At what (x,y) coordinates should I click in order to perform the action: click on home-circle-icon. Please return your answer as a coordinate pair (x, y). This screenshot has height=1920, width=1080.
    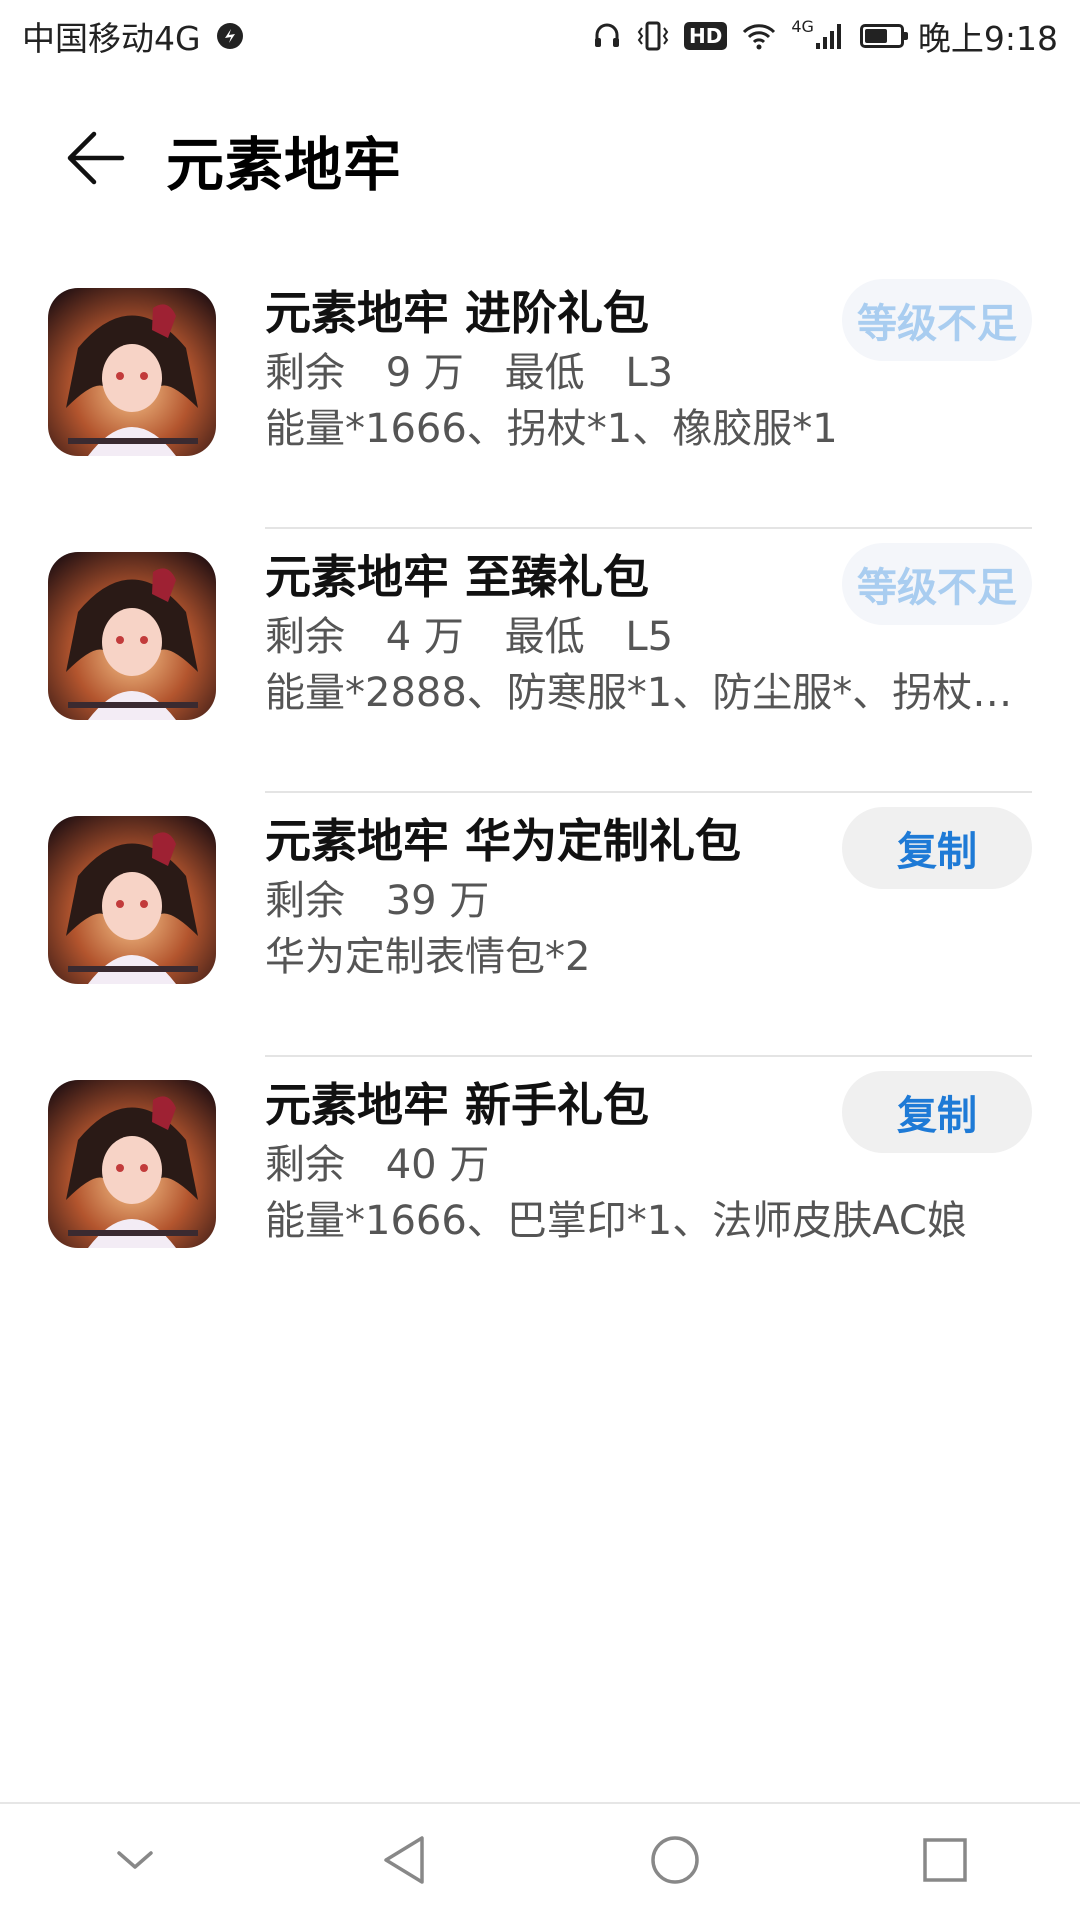
    Looking at the image, I should click on (675, 1862).